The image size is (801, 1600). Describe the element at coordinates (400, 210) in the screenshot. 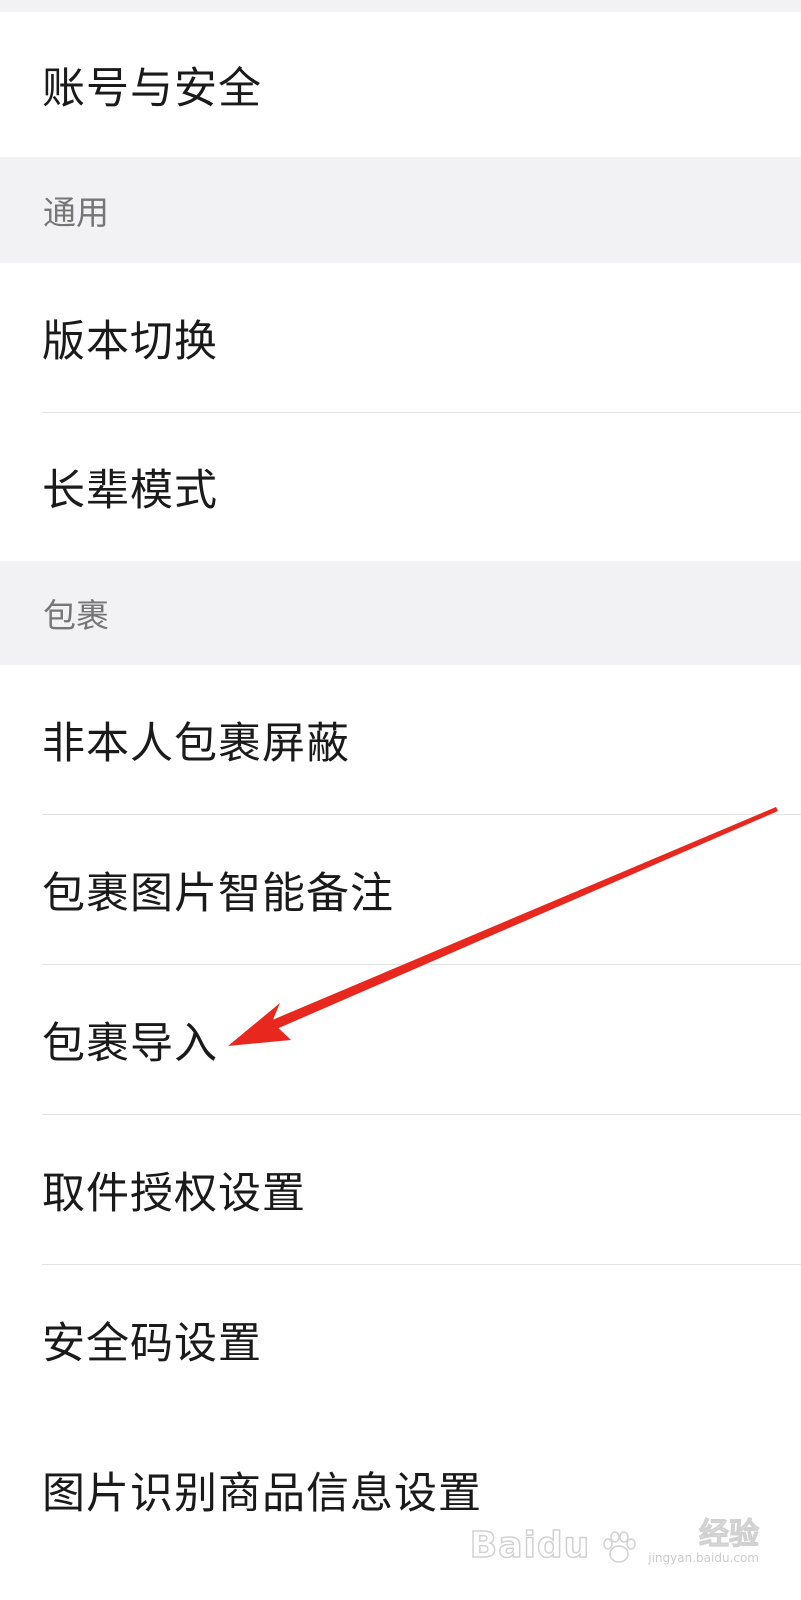

I see `section-header-general: 通用` at that location.